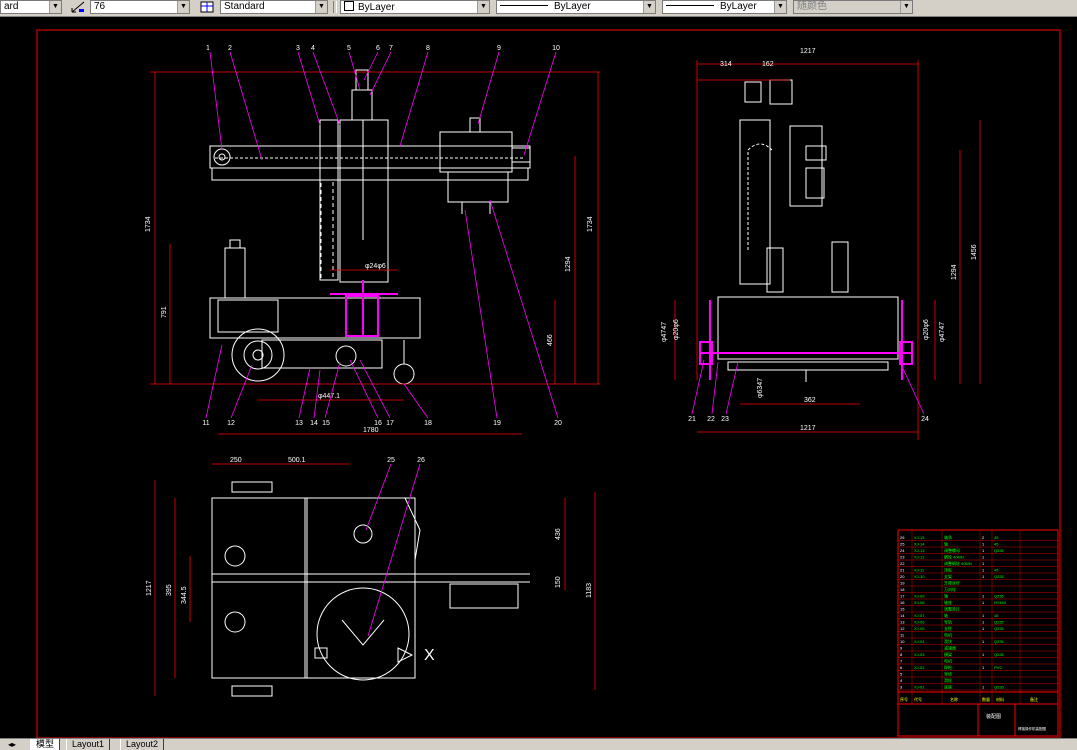 This screenshot has height=750, width=1077. I want to click on callout-20: 20, so click(558, 423).